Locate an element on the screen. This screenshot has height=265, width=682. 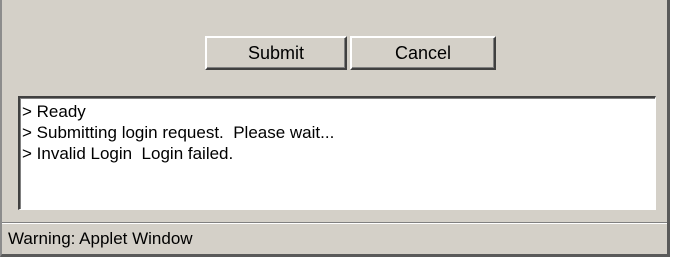
log-line: > Ready is located at coordinates (54, 111).